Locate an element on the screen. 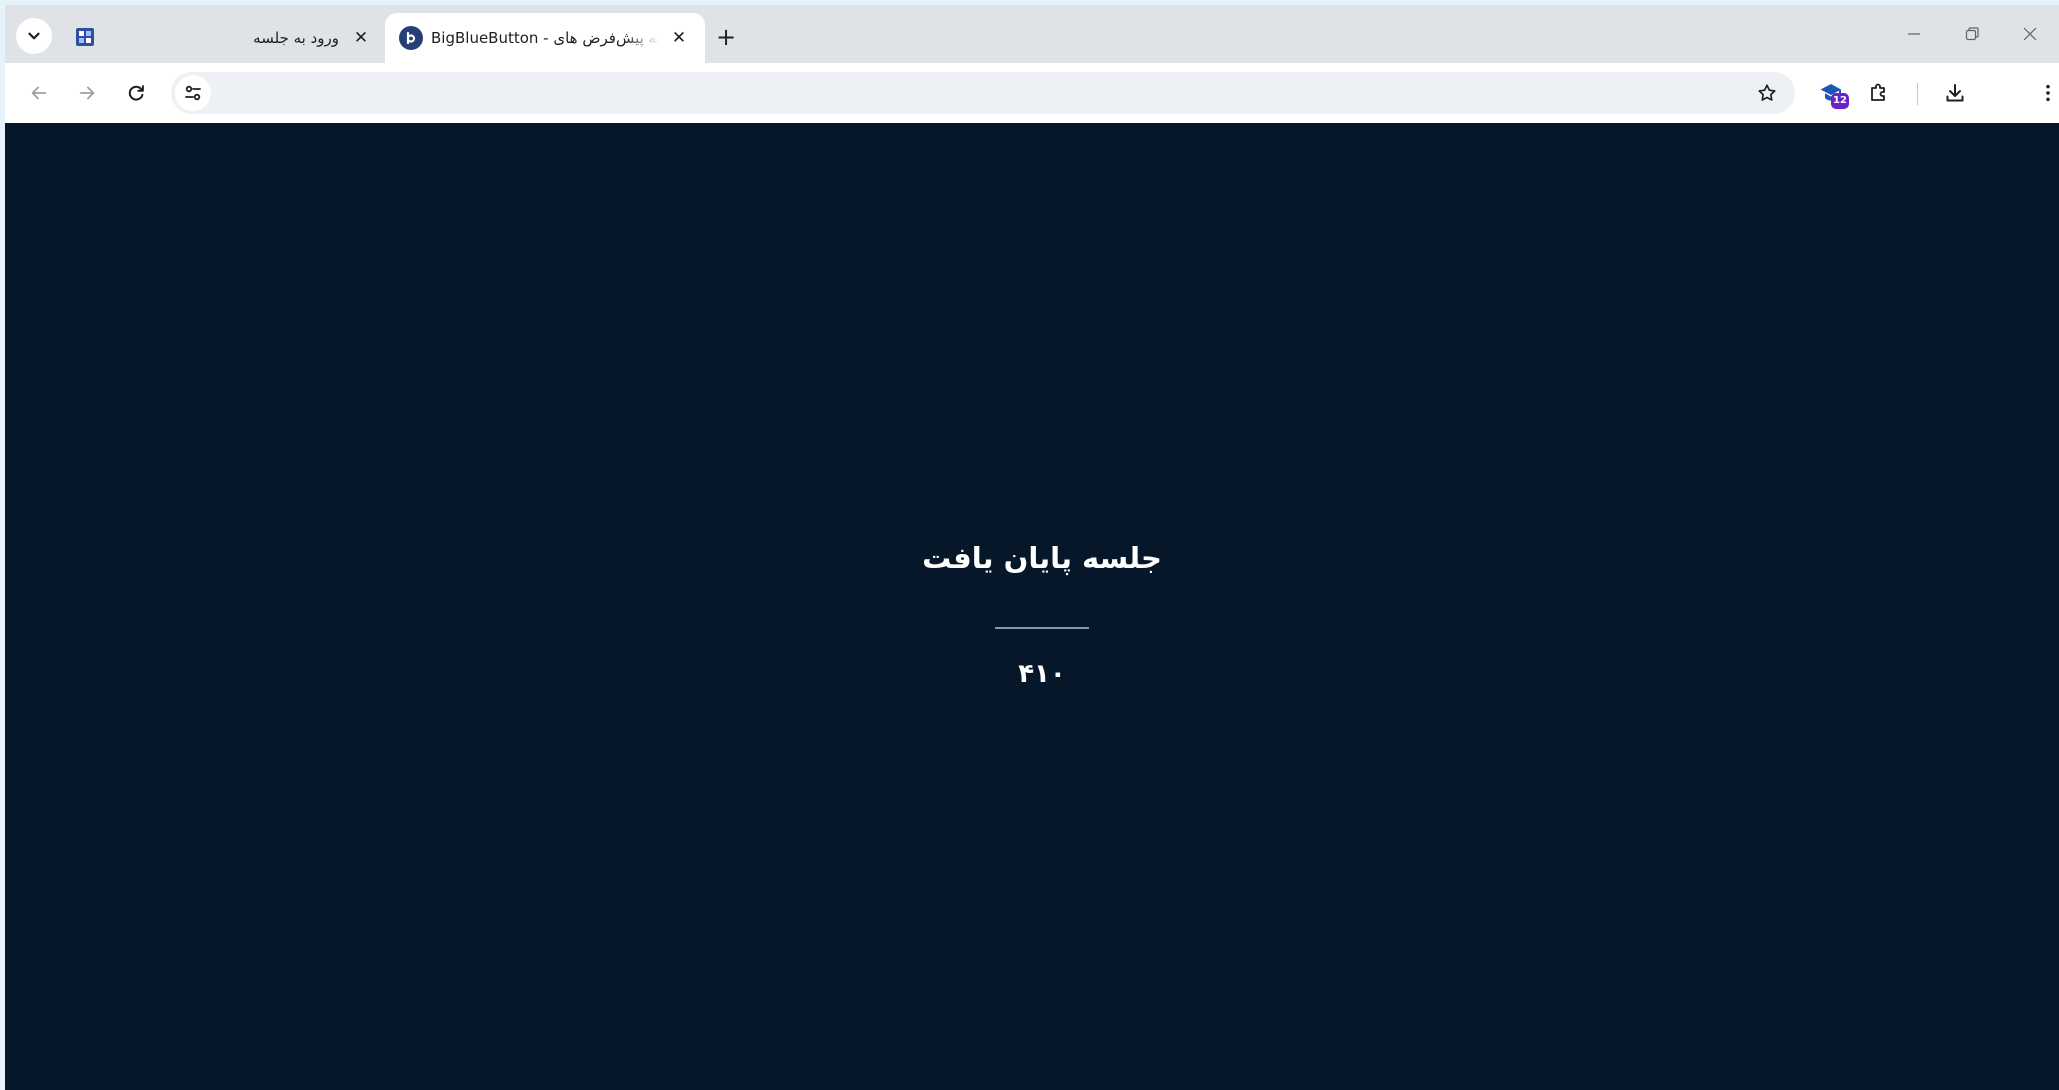 This screenshot has height=1090, width=2059. tab-bigbluebutton: BigBlueButton - ارائه پیش‌فرض های ✕ is located at coordinates (545, 38).